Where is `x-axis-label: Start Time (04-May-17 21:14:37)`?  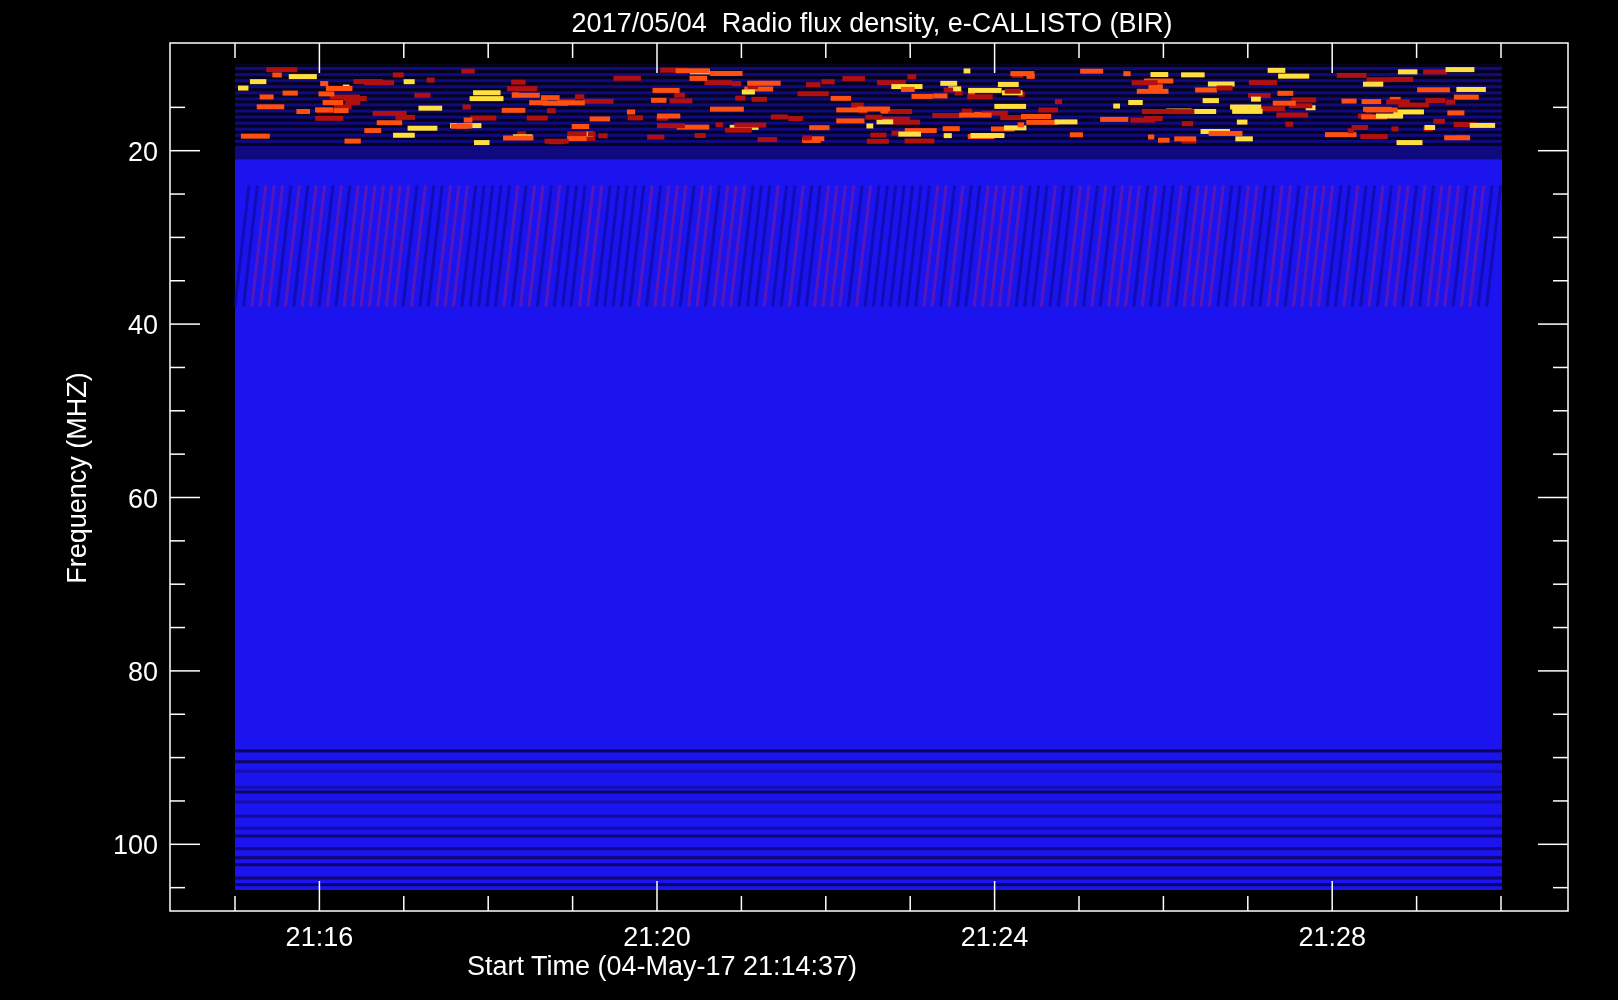
x-axis-label: Start Time (04-May-17 21:14:37) is located at coordinates (662, 966).